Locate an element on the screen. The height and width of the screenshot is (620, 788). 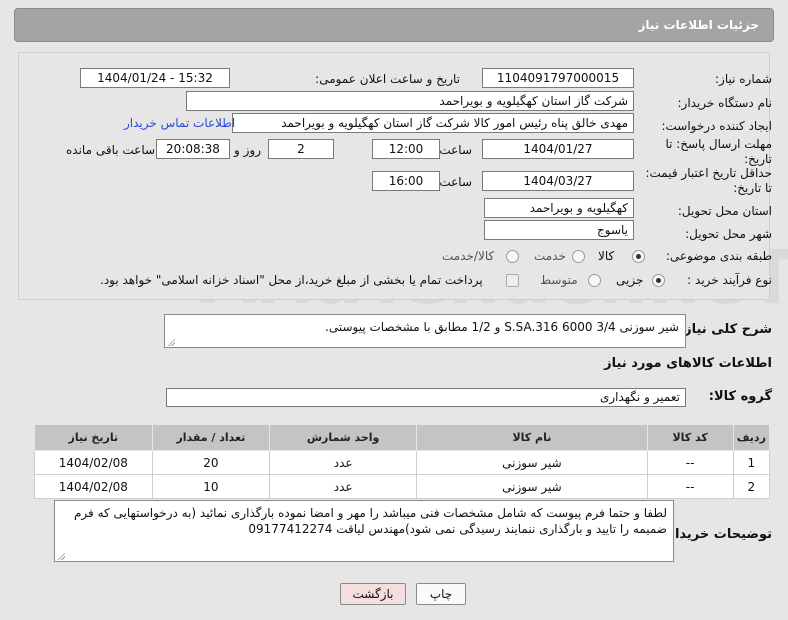
table-row: 1 -- شیر سوزنی عدد 20 1404/02/08 is located at coordinates (402, 462).